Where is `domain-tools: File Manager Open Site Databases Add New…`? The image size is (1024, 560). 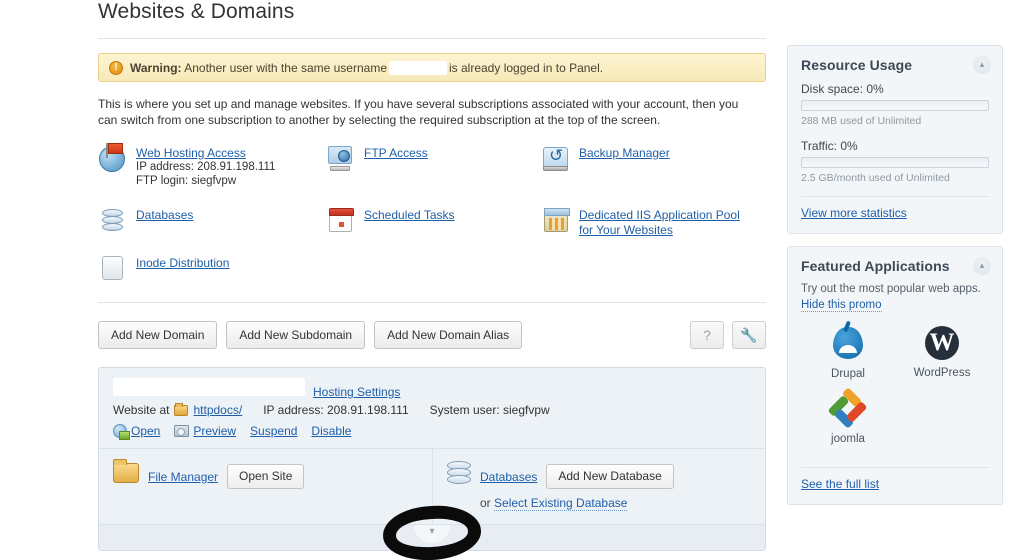 domain-tools: File Manager Open Site Databases Add New… is located at coordinates (432, 486).